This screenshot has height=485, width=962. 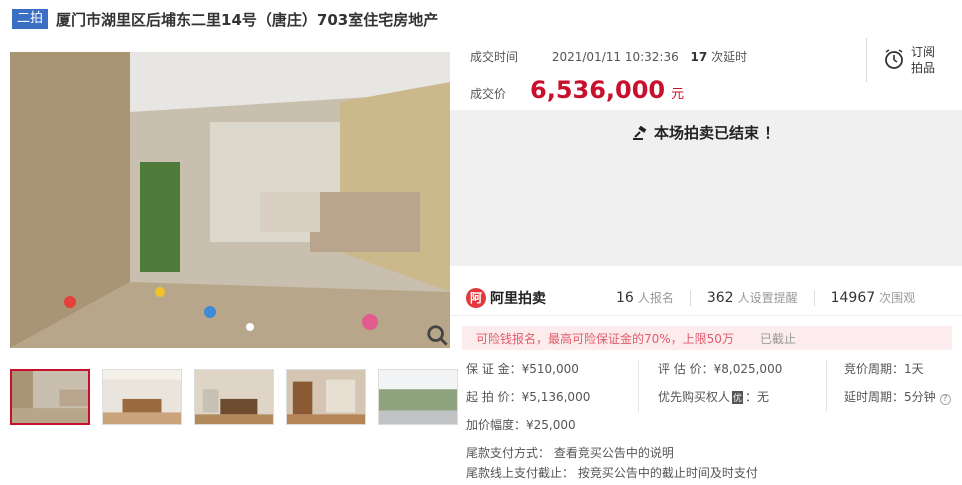 I want to click on payment-method: 尾款支付方式： 查看竞买公告中的说明, so click(x=570, y=453).